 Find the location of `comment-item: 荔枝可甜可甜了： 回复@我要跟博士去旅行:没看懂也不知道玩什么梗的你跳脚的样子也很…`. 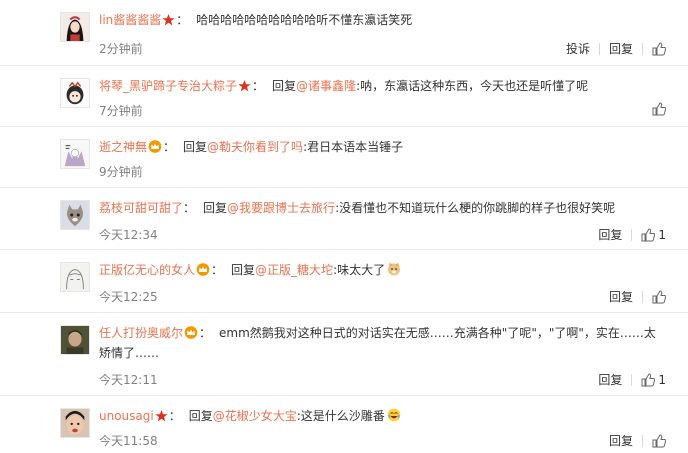

comment-item: 荔枝可甜可甜了： 回复@我要跟博士去旅行:没看懂也不知道玩什么梗的你跳脚的样子也很… is located at coordinates (344, 219).